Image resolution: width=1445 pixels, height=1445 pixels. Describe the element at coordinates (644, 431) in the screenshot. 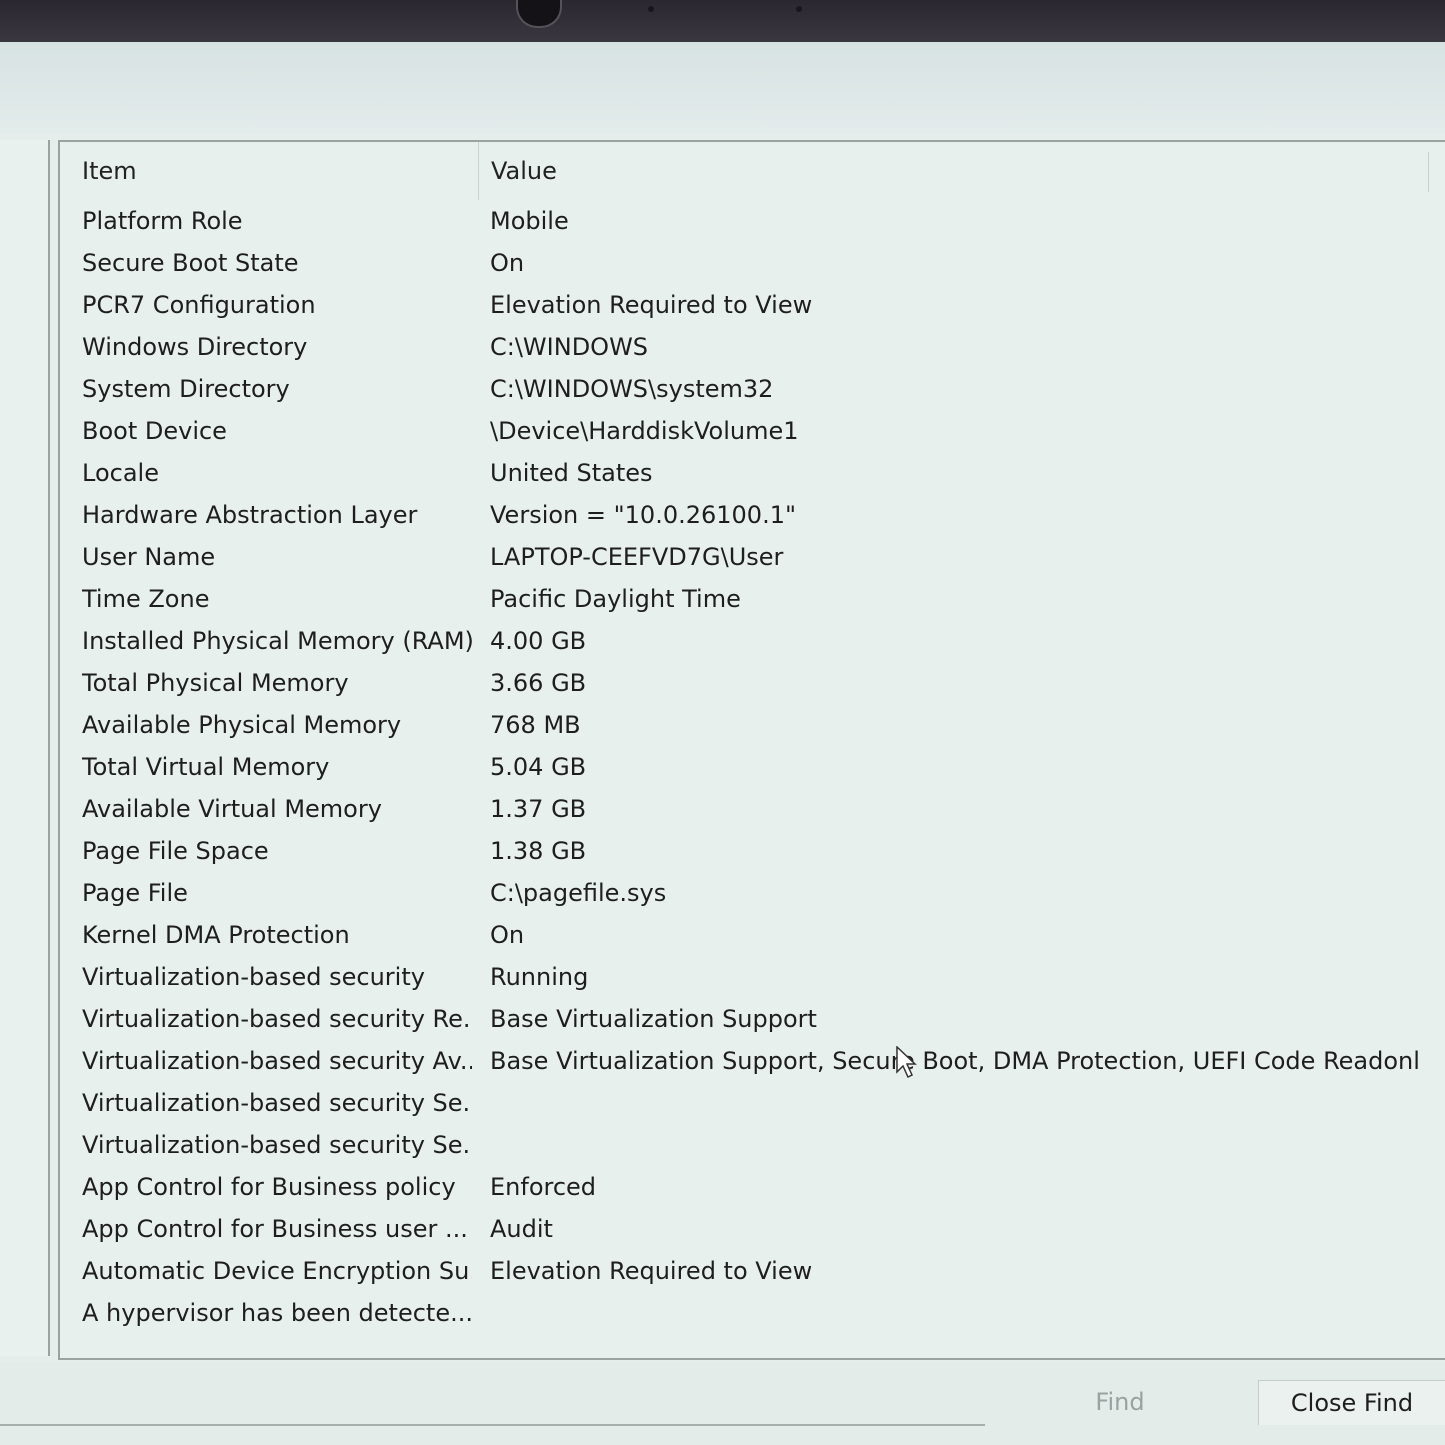

I see `row-item-value: \Device\HarddiskVolume1` at that location.